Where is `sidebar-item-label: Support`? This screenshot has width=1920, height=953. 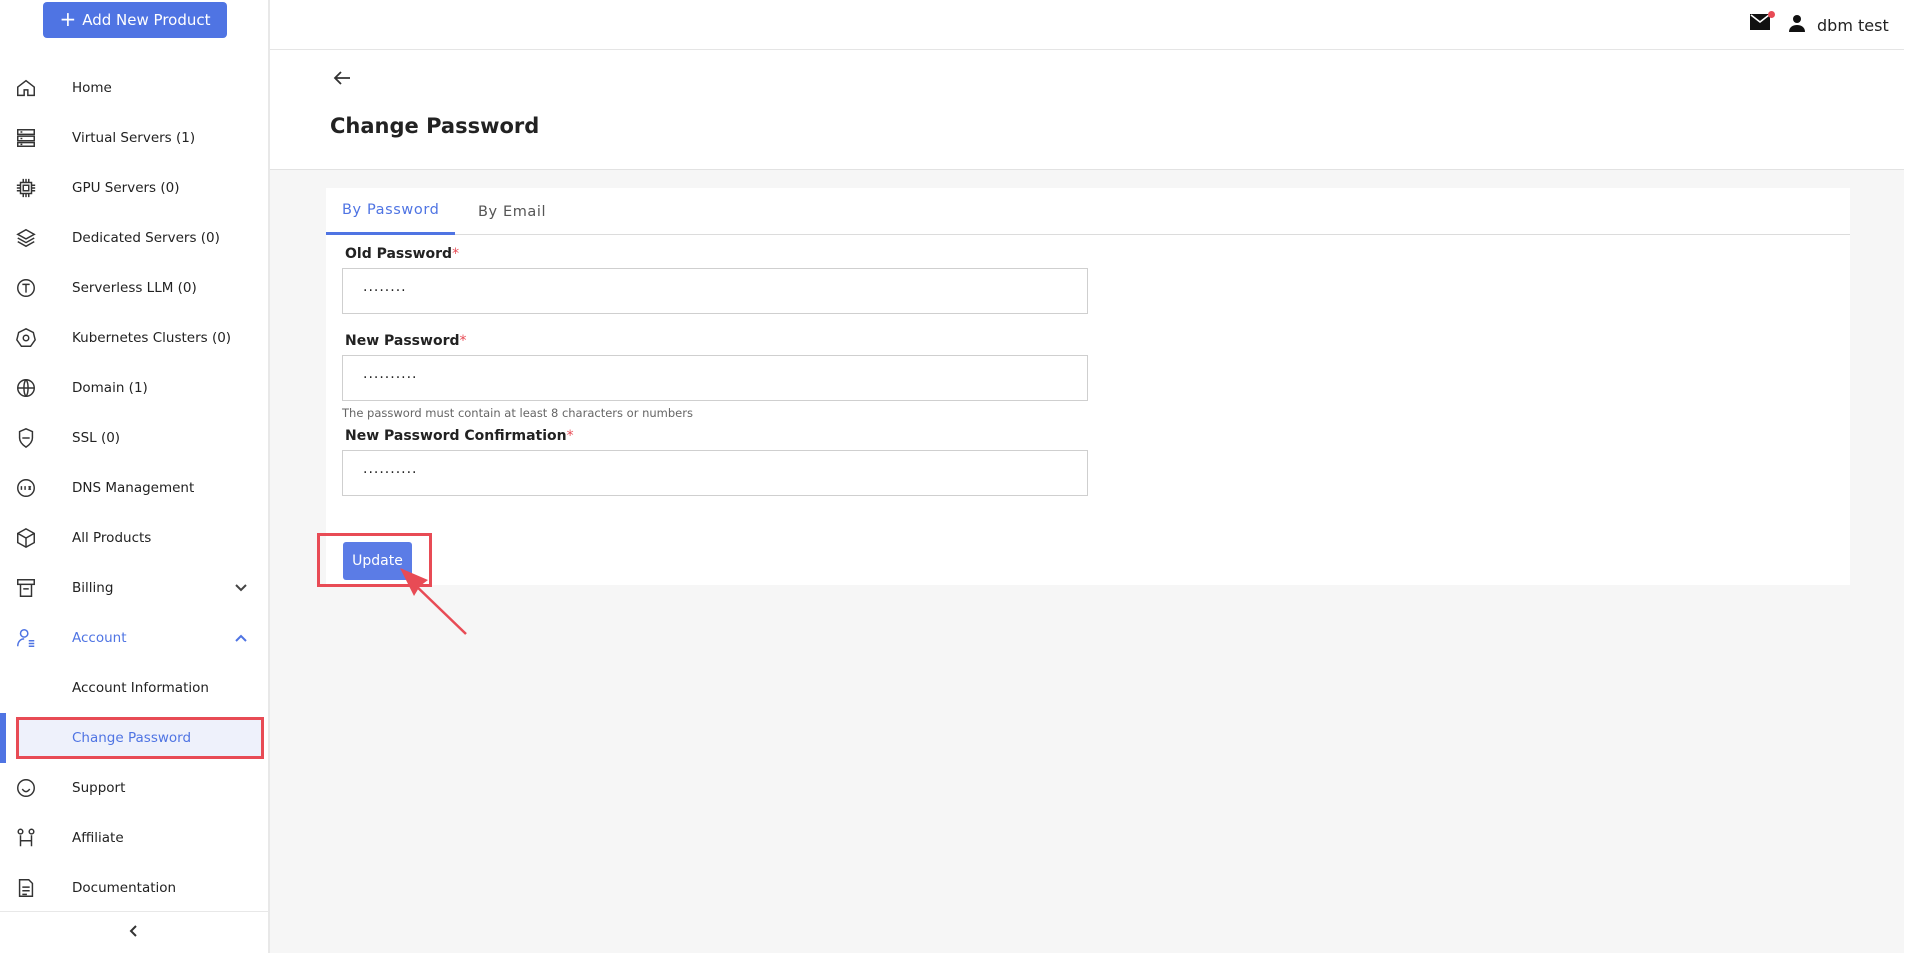 sidebar-item-label: Support is located at coordinates (99, 788).